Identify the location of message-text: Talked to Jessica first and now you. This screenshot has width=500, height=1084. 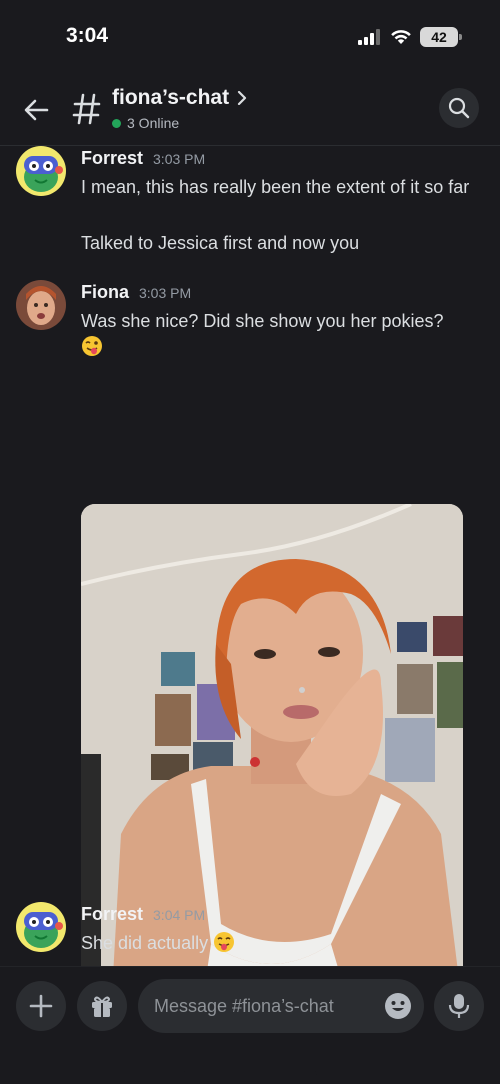
(220, 243).